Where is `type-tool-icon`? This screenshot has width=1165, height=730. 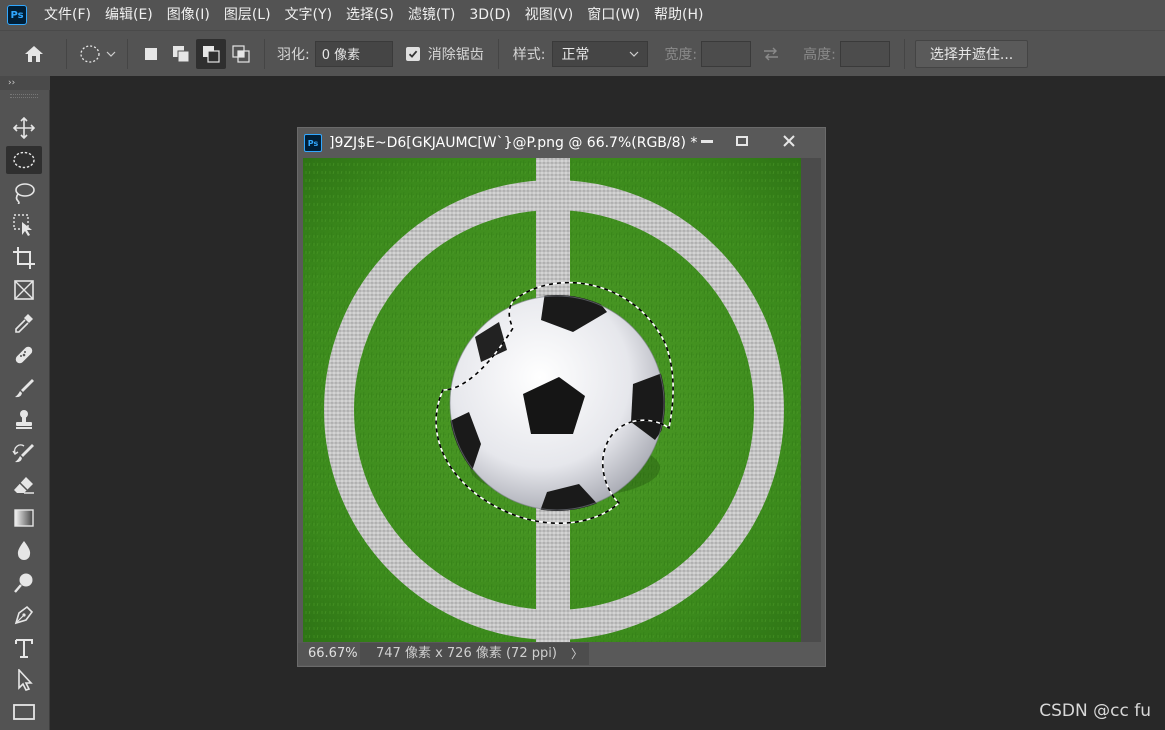
type-tool-icon is located at coordinates (24, 648).